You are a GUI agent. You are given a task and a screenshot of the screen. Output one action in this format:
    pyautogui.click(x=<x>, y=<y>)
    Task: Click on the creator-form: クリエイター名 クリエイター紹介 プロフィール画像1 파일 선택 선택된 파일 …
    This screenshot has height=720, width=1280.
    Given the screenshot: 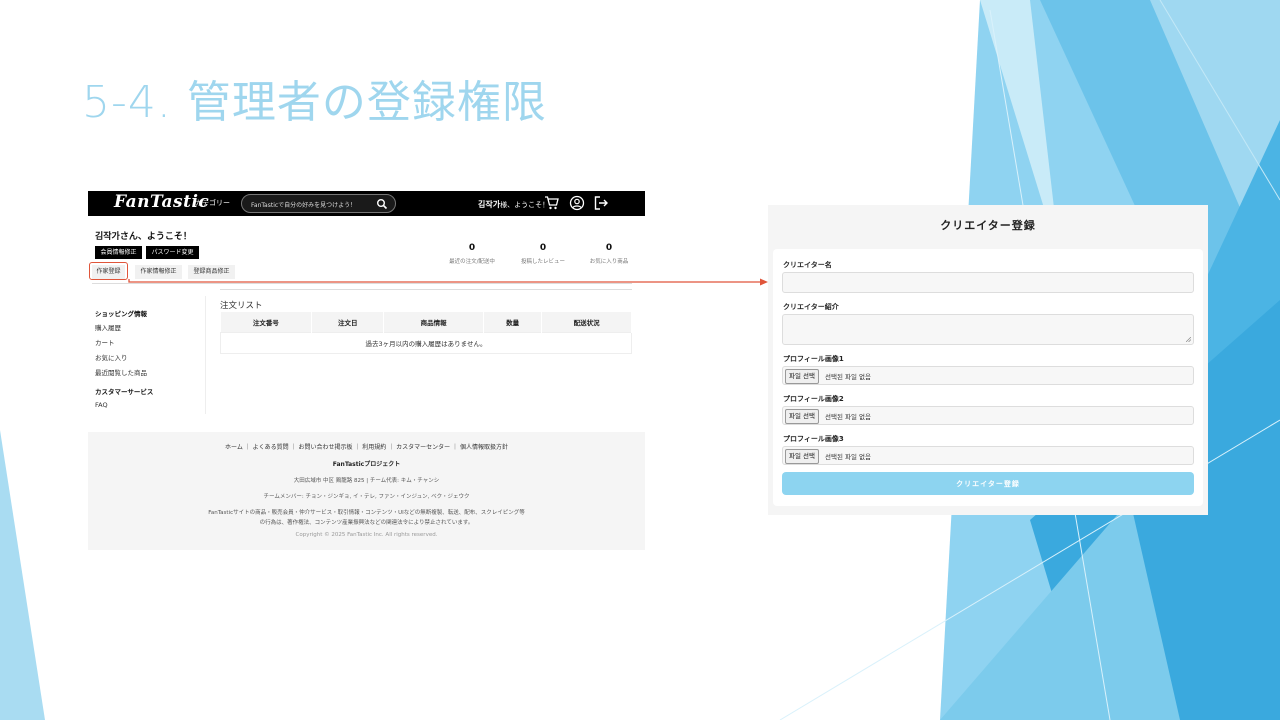 What is the action you would take?
    pyautogui.click(x=988, y=377)
    